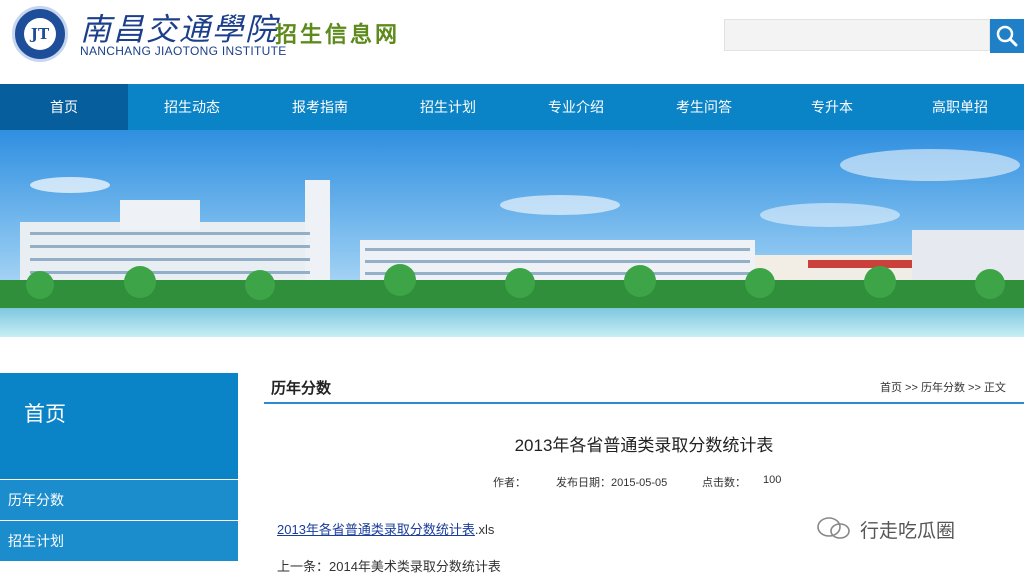 The image size is (1024, 576). I want to click on sidebar-item-past-scores: 历年分数, so click(119, 500).